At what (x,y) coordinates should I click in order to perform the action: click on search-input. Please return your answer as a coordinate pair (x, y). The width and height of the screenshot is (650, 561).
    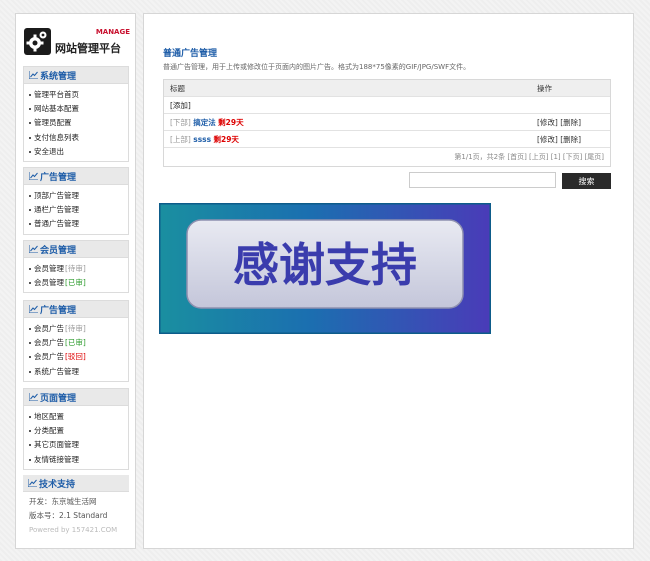
    Looking at the image, I should click on (482, 180).